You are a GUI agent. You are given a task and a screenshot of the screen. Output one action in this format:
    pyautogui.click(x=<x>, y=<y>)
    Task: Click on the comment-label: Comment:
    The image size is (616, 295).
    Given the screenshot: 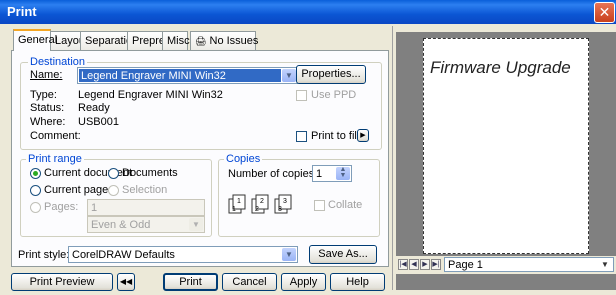 What is the action you would take?
    pyautogui.click(x=55, y=136)
    